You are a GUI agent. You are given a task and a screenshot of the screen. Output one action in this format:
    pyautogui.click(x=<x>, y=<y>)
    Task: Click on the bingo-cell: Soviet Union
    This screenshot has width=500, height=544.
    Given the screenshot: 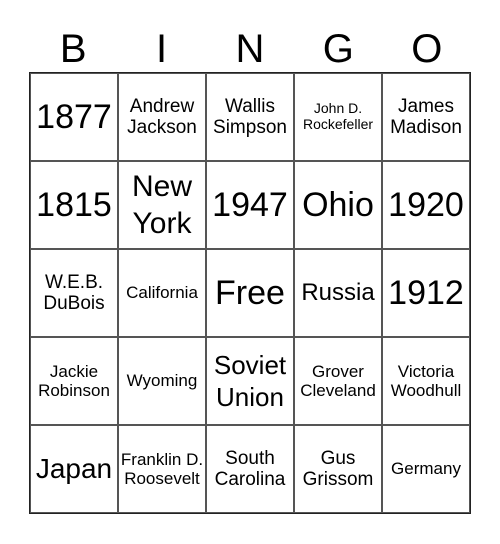 What is the action you would take?
    pyautogui.click(x=250, y=381)
    